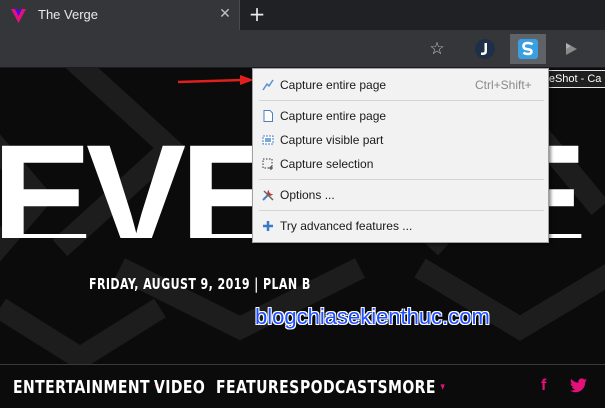 The height and width of the screenshot is (408, 605). What do you see at coordinates (18, 16) in the screenshot?
I see `verge-favicon-icon` at bounding box center [18, 16].